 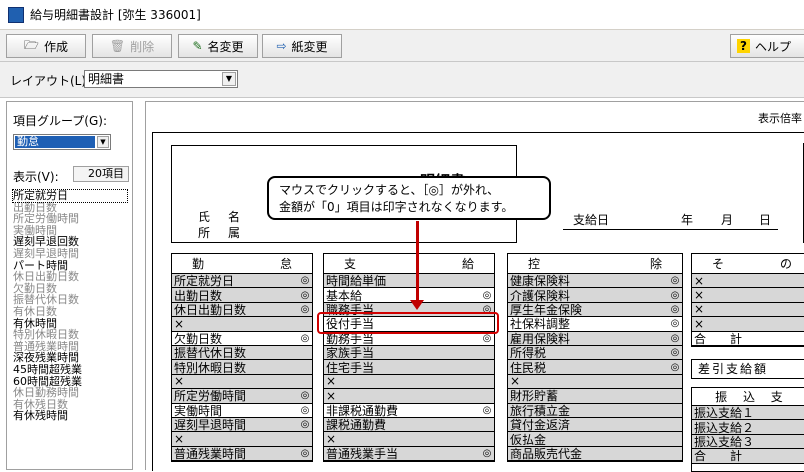 I want to click on dept-label-1: 所, so click(x=204, y=233).